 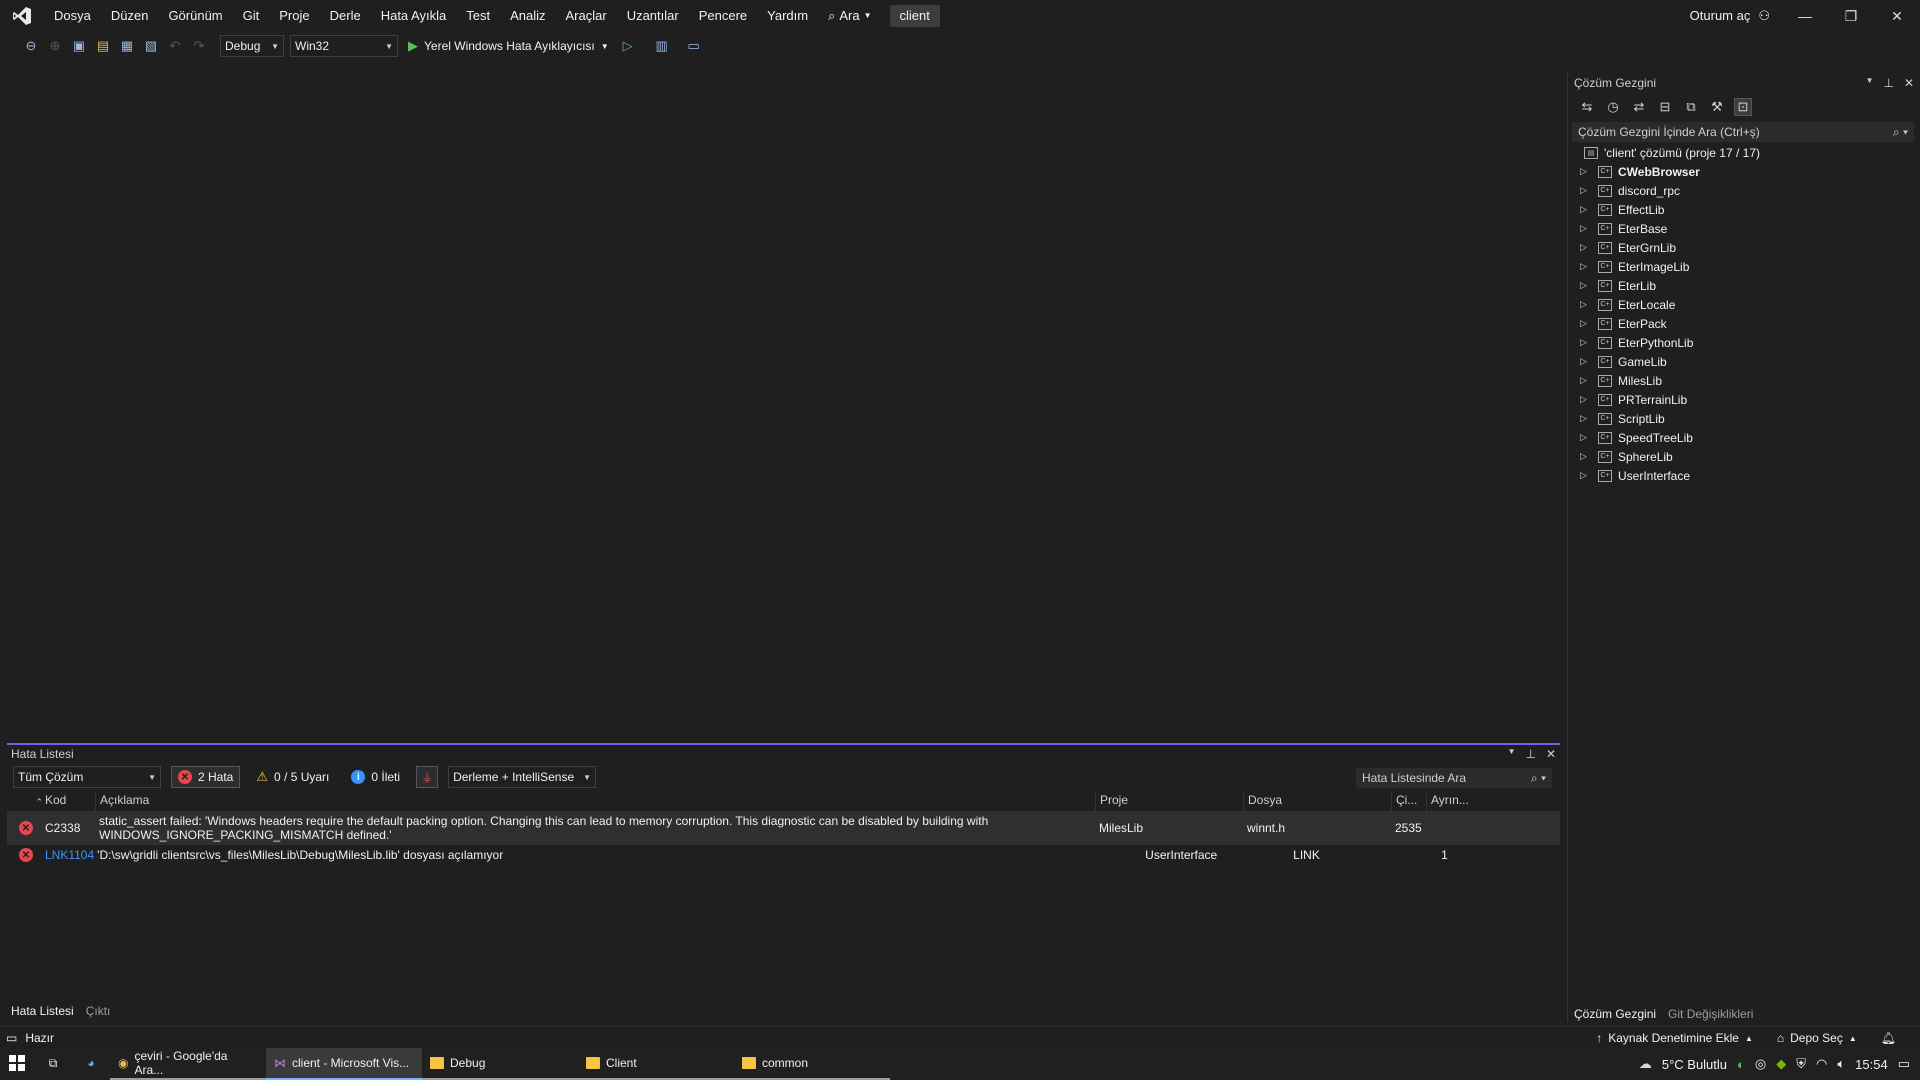 I want to click on weather-icon: ☁, so click(x=1645, y=1064).